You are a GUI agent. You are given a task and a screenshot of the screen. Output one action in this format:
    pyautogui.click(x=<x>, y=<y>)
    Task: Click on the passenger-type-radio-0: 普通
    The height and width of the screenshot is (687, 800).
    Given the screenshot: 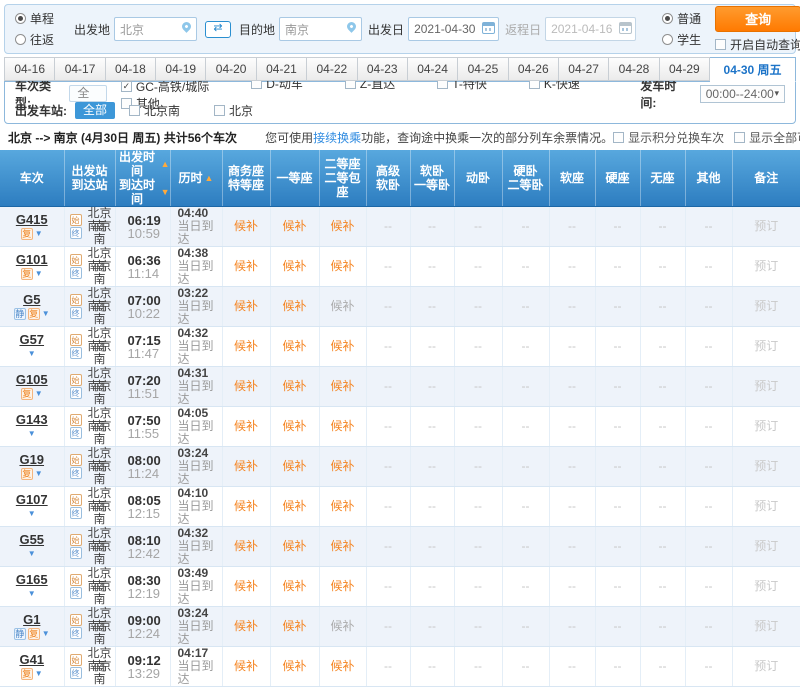 What is the action you would take?
    pyautogui.click(x=681, y=18)
    